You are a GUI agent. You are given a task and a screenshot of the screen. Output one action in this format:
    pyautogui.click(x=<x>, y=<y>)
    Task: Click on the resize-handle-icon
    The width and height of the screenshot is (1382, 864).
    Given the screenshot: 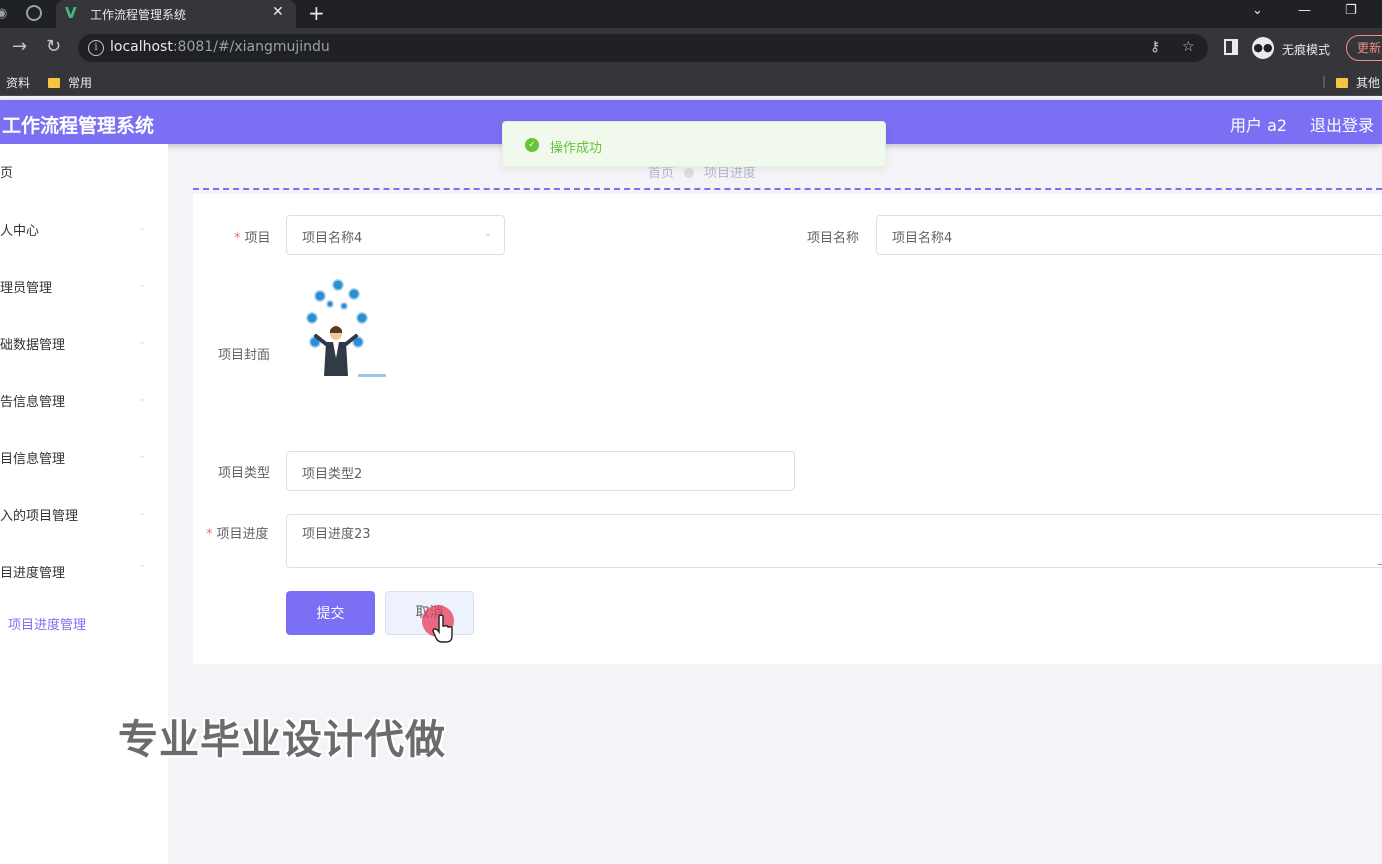 What is the action you would take?
    pyautogui.click(x=1379, y=561)
    